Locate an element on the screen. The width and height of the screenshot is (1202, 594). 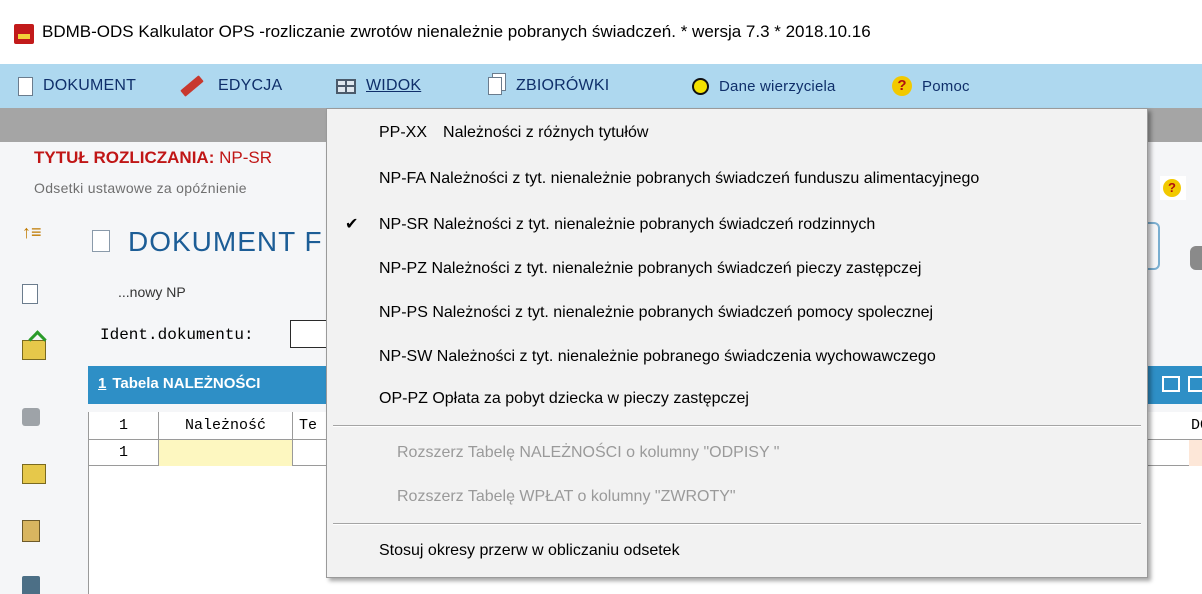
menu-dane-wierzyciela: Dane wierzyciela is located at coordinates (764, 86).